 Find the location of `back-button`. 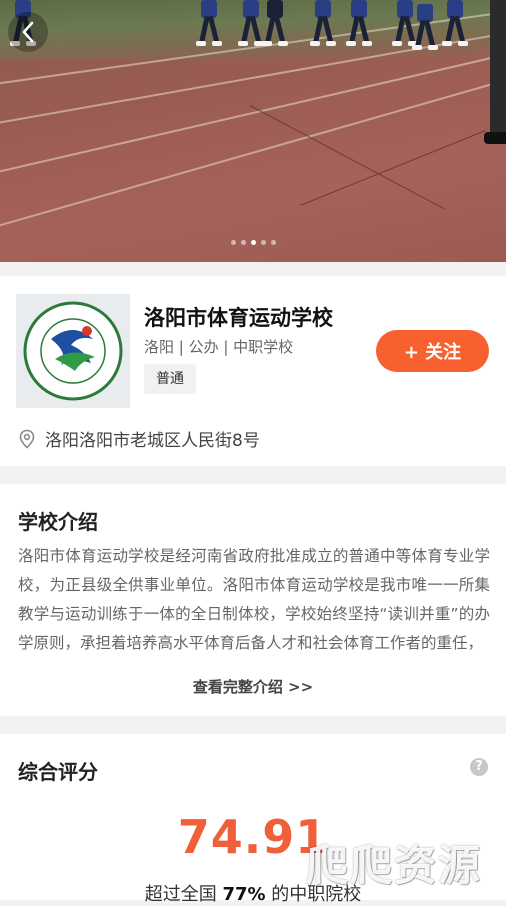

back-button is located at coordinates (28, 32).